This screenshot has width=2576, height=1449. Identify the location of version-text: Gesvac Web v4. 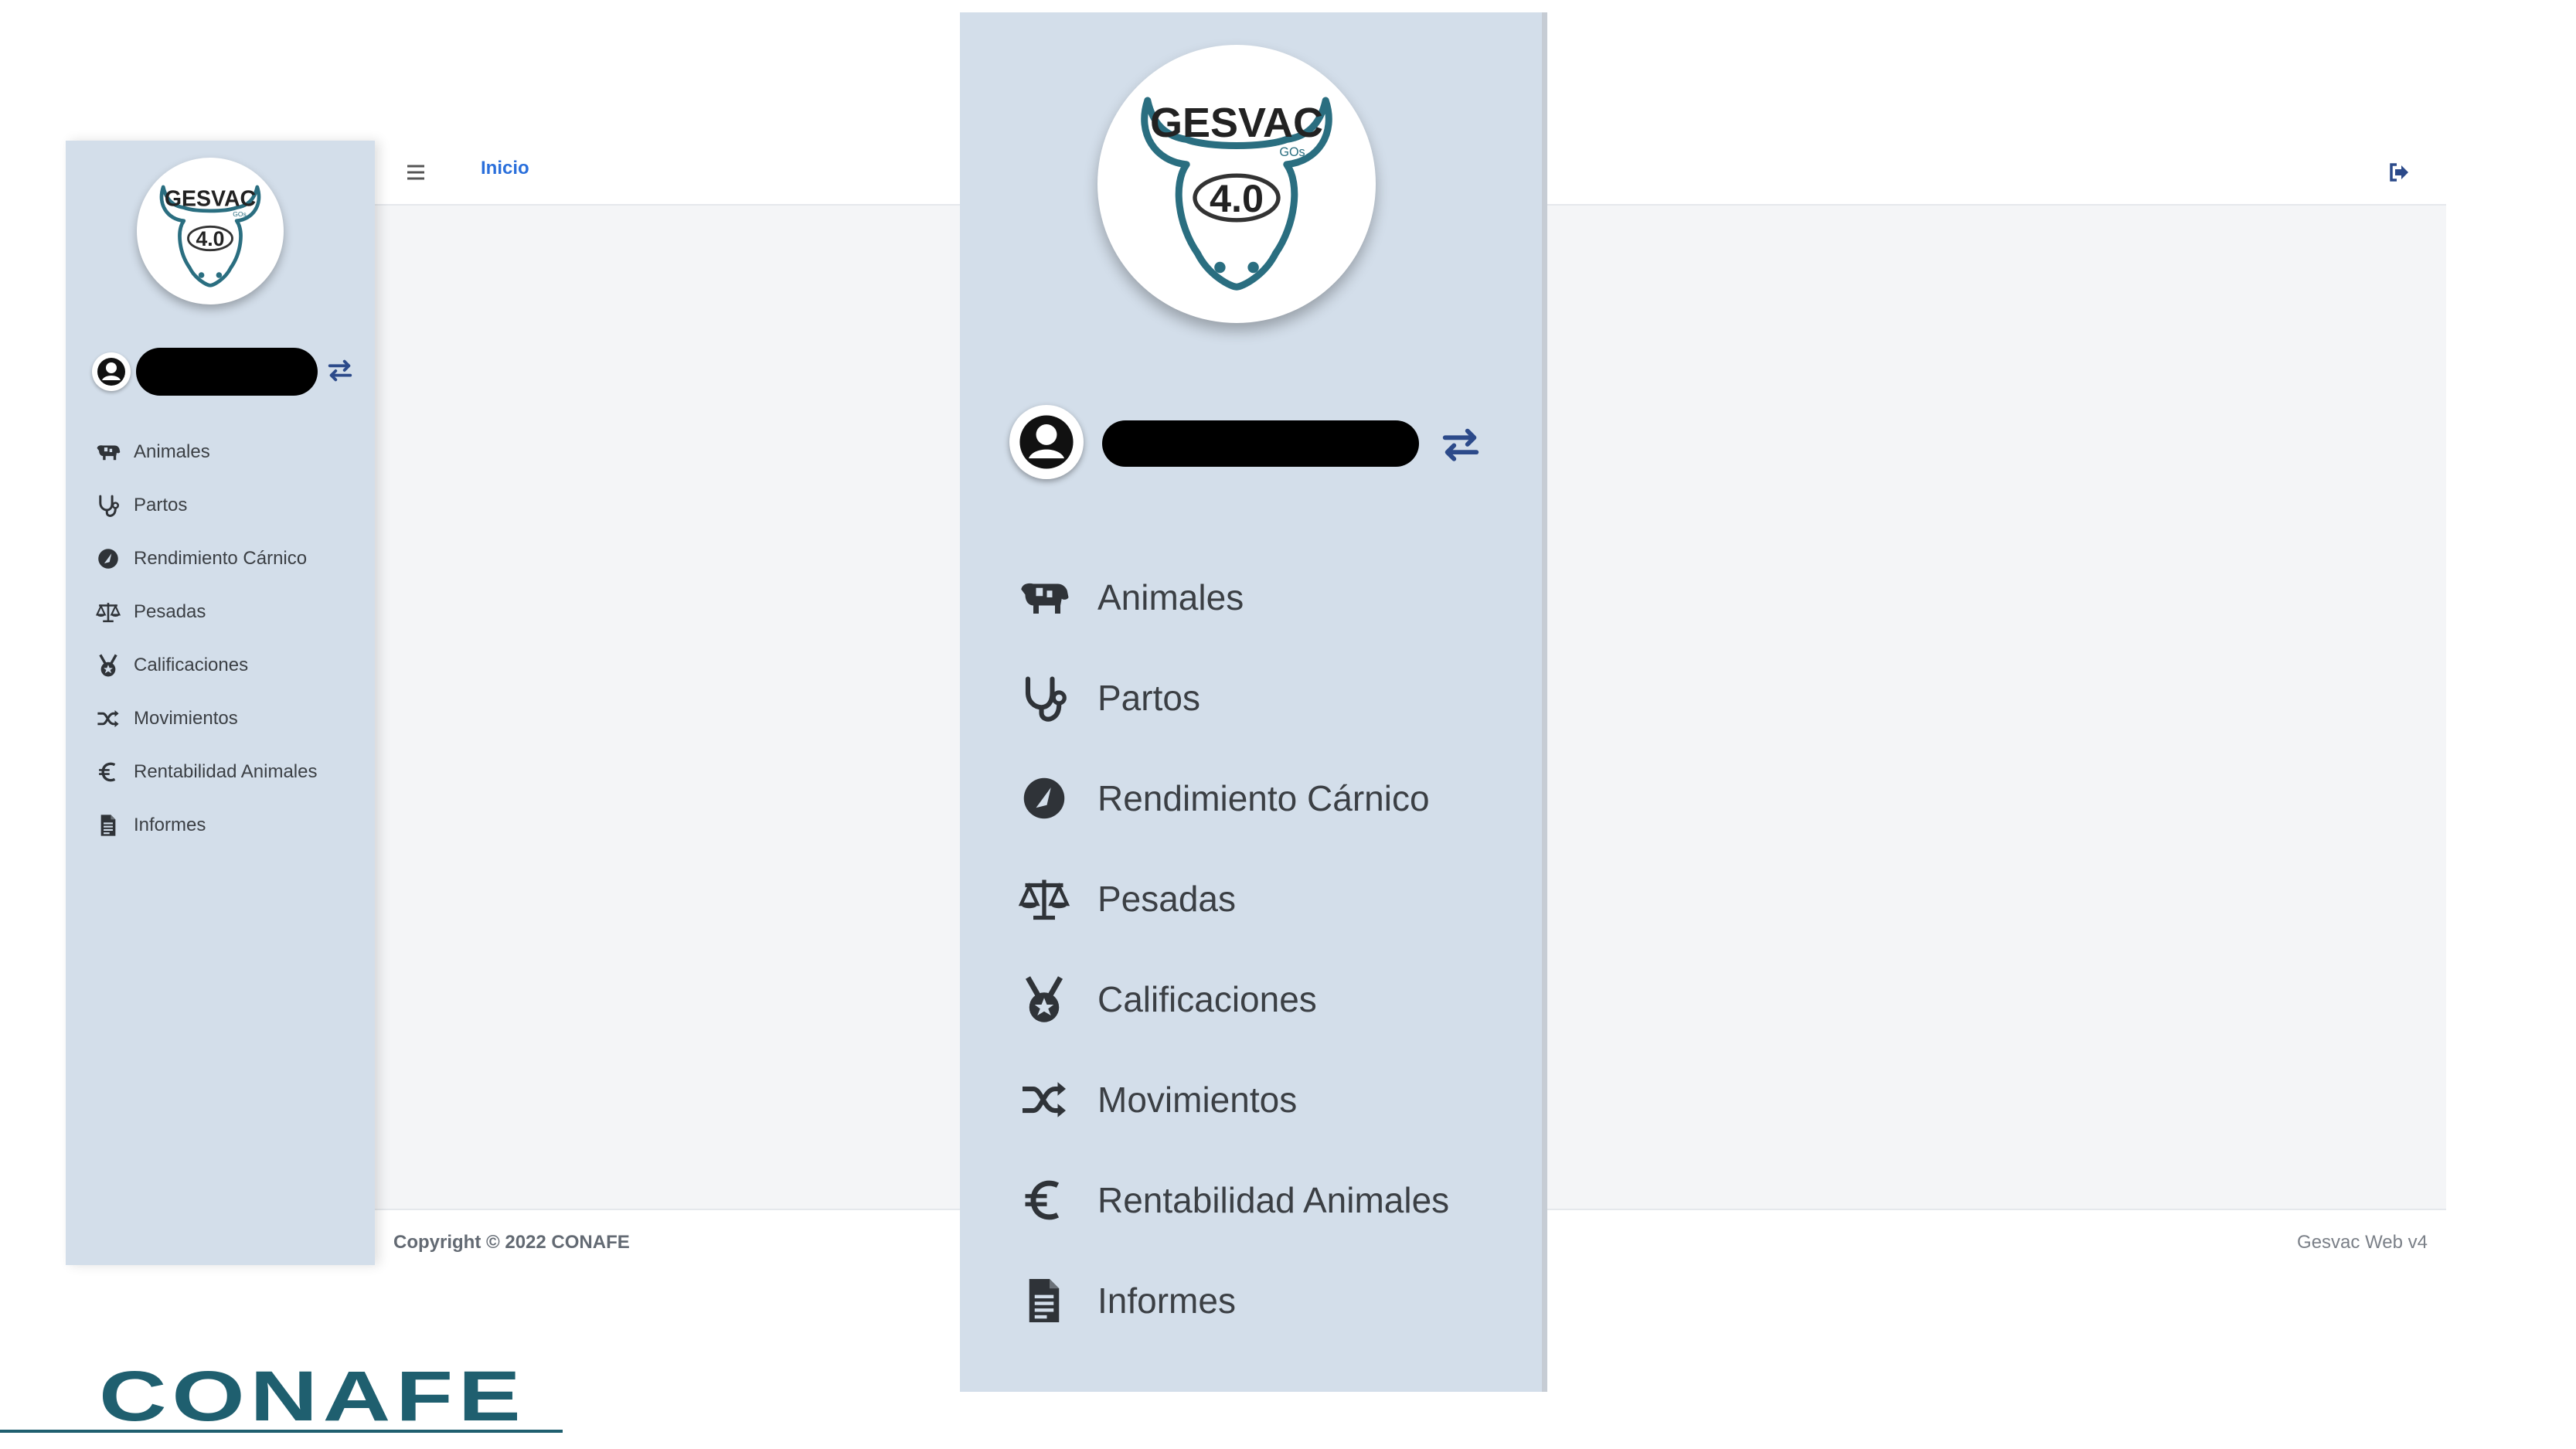
(2362, 1242).